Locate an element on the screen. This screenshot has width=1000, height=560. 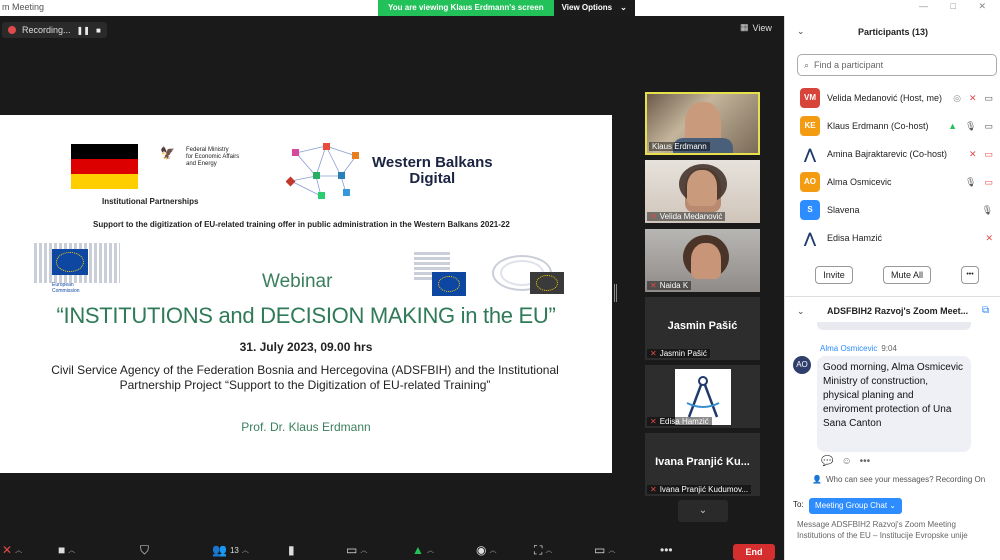
tile-display-name: Jasmin Pašić is located at coordinates (702, 326).